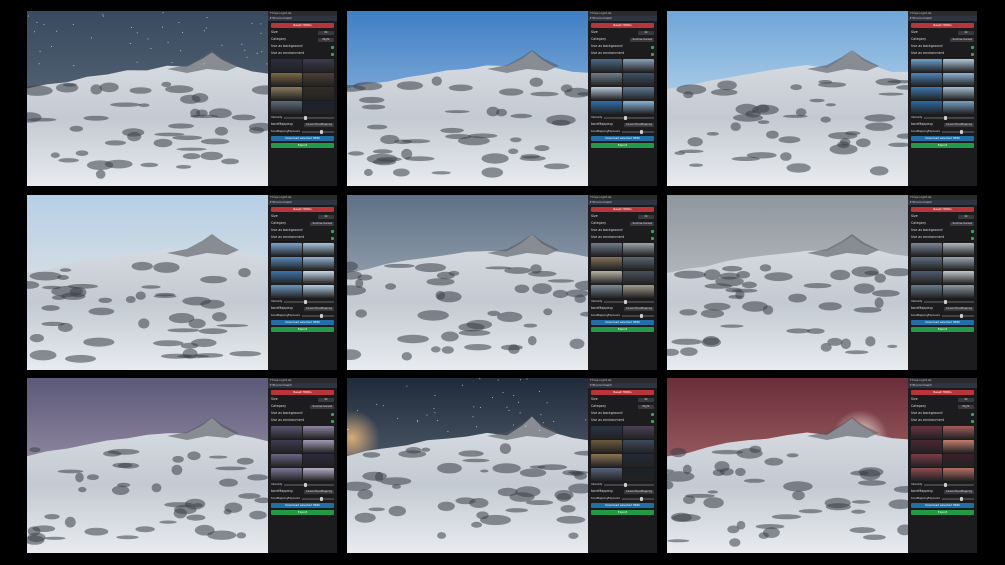  I want to click on size-select: 2k, so click(646, 217).